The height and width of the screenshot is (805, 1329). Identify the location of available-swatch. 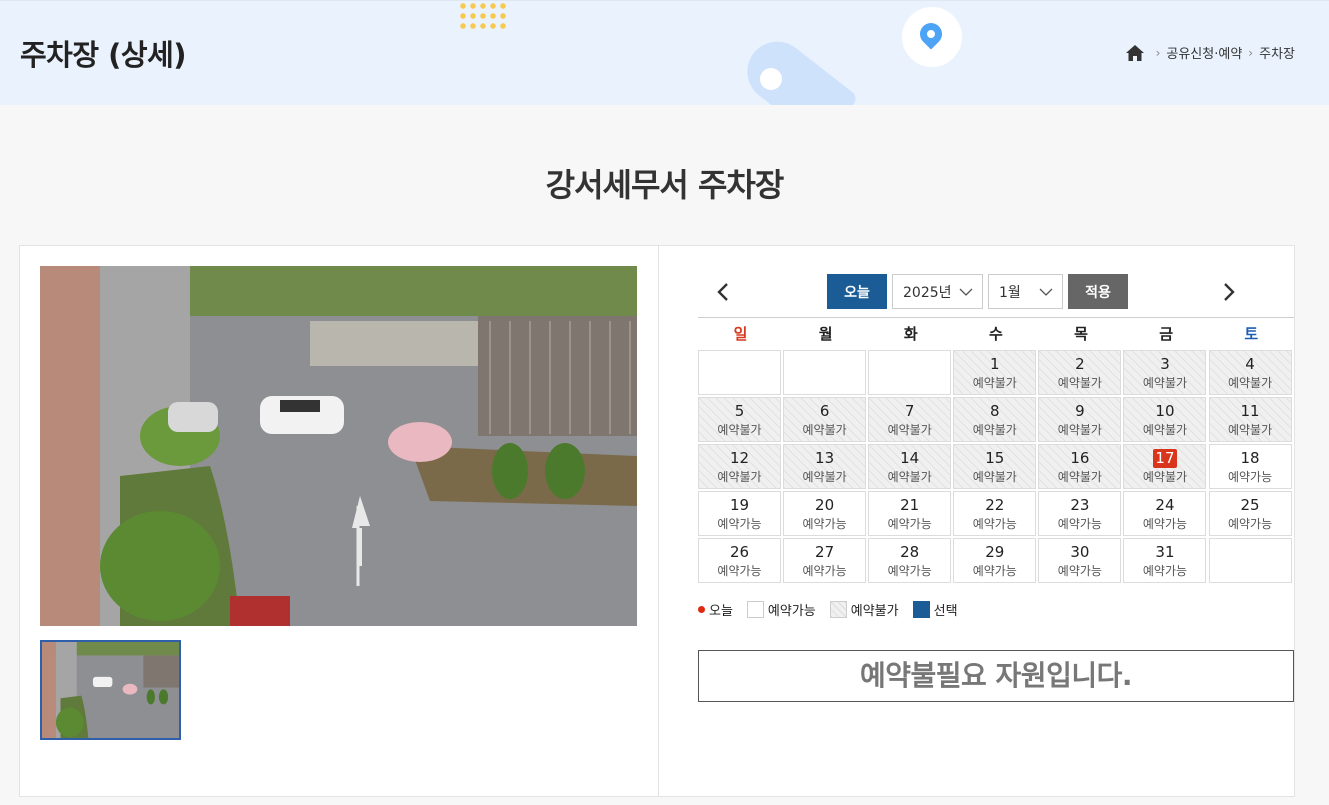
(755, 609).